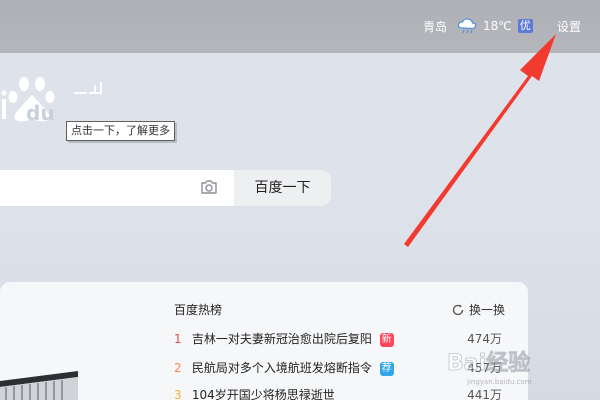 The width and height of the screenshot is (600, 400). What do you see at coordinates (467, 26) in the screenshot?
I see `cloud-rain-icon` at bounding box center [467, 26].